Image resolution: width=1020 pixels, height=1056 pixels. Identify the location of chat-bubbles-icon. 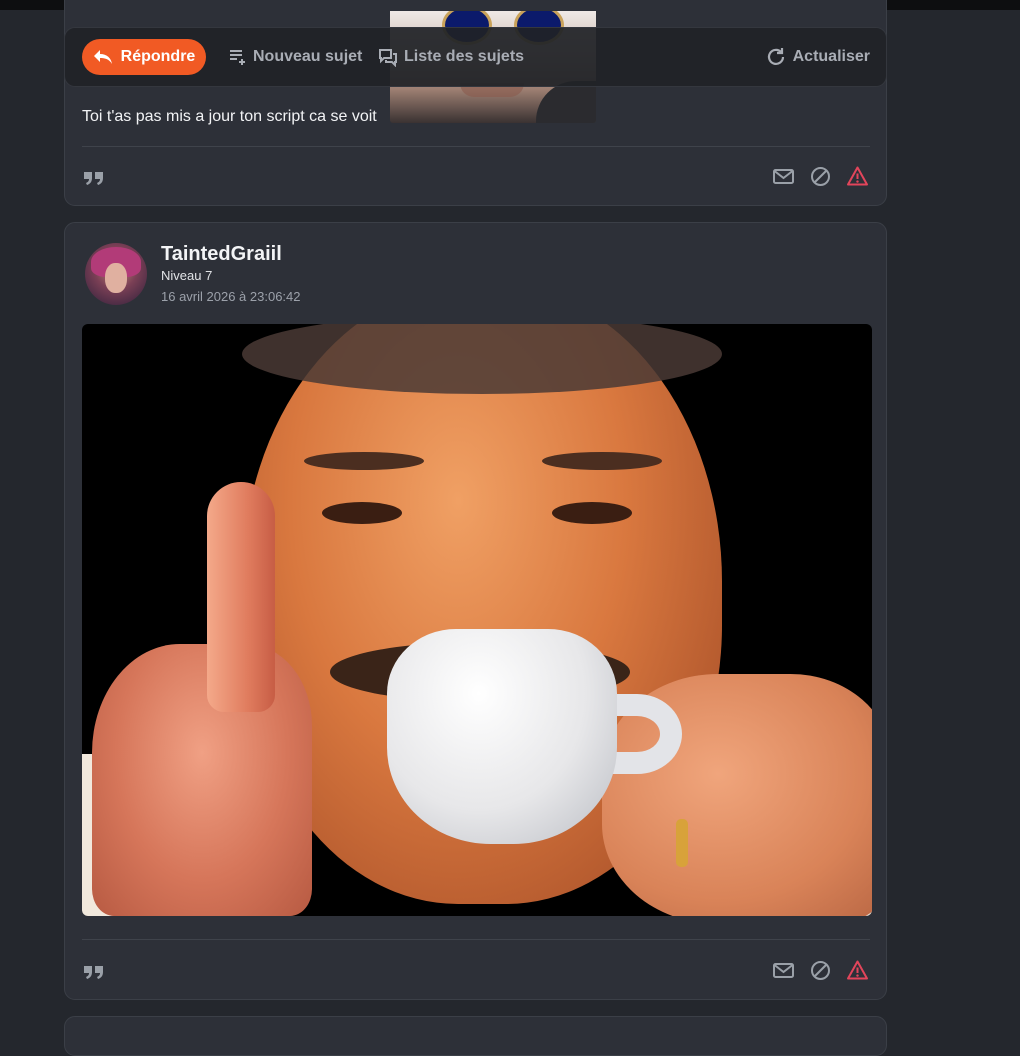
(388, 58).